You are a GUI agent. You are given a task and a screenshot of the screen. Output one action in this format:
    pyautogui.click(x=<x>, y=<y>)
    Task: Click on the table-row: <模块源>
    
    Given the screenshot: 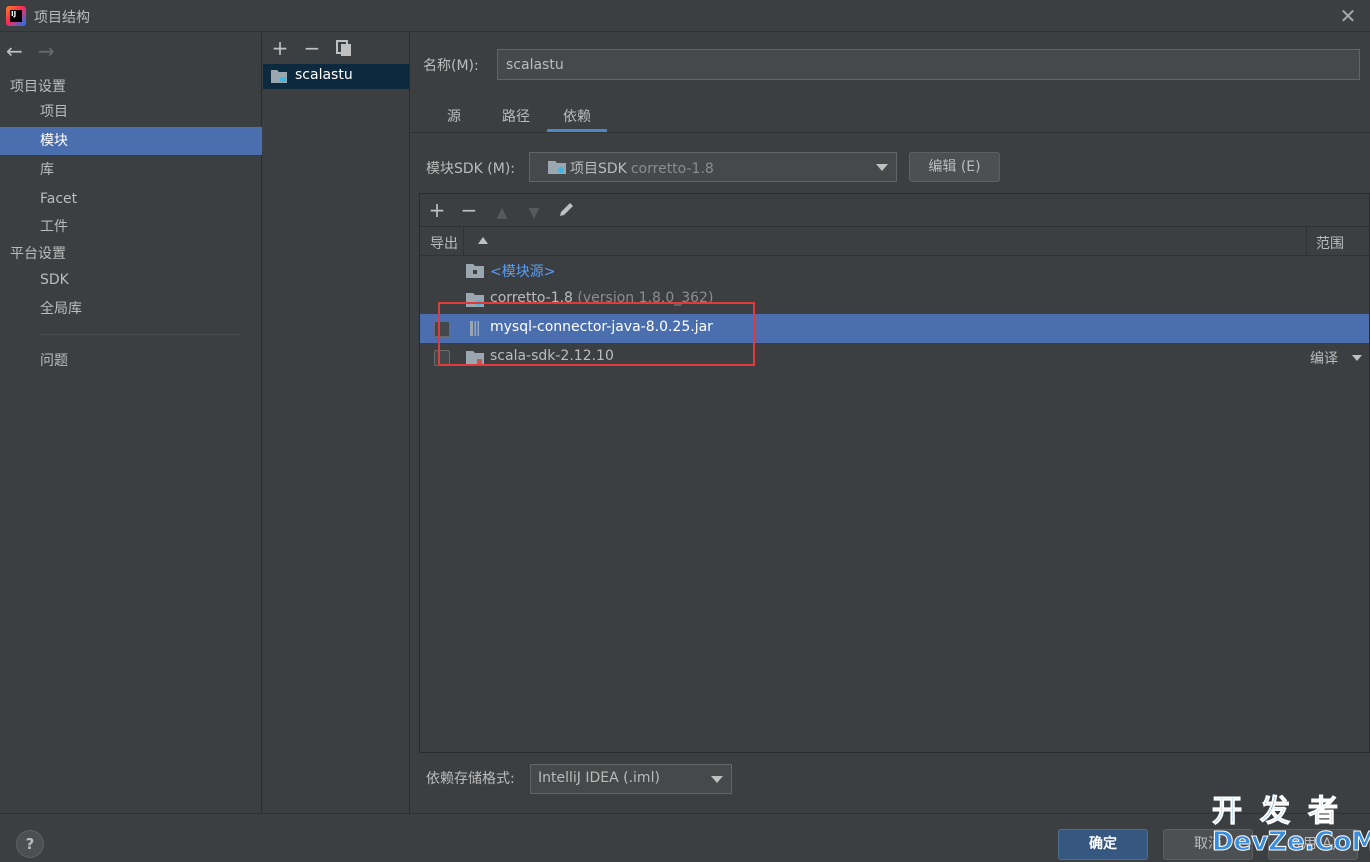 What is the action you would take?
    pyautogui.click(x=894, y=270)
    